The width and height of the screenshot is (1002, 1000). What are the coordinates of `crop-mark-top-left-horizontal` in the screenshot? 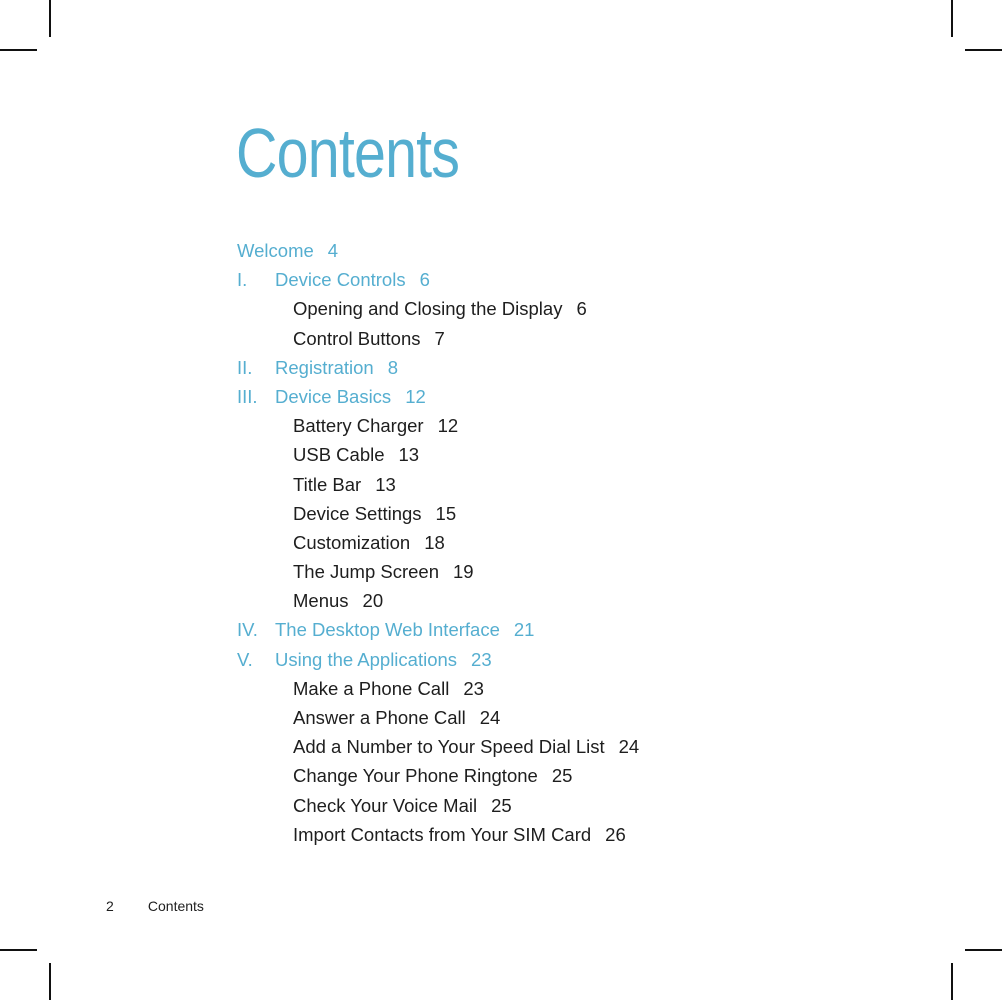 It's located at (18, 50).